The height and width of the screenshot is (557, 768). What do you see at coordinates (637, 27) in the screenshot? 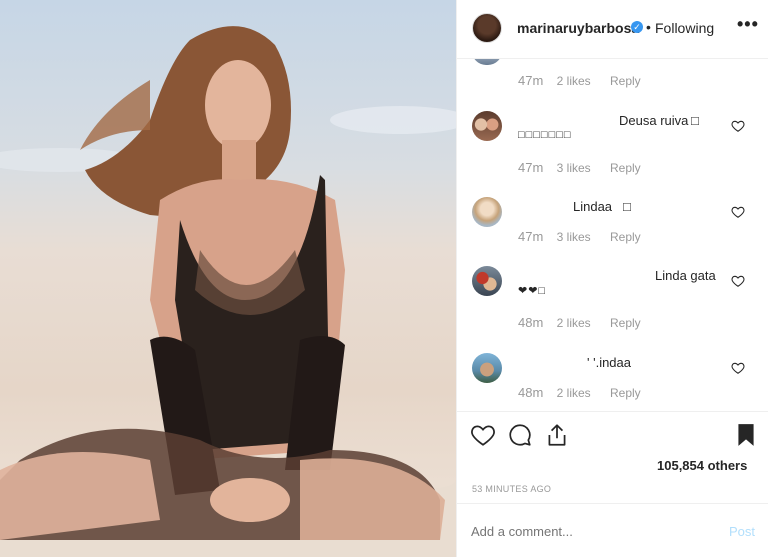
I see `verified-badge-icon: ✓` at bounding box center [637, 27].